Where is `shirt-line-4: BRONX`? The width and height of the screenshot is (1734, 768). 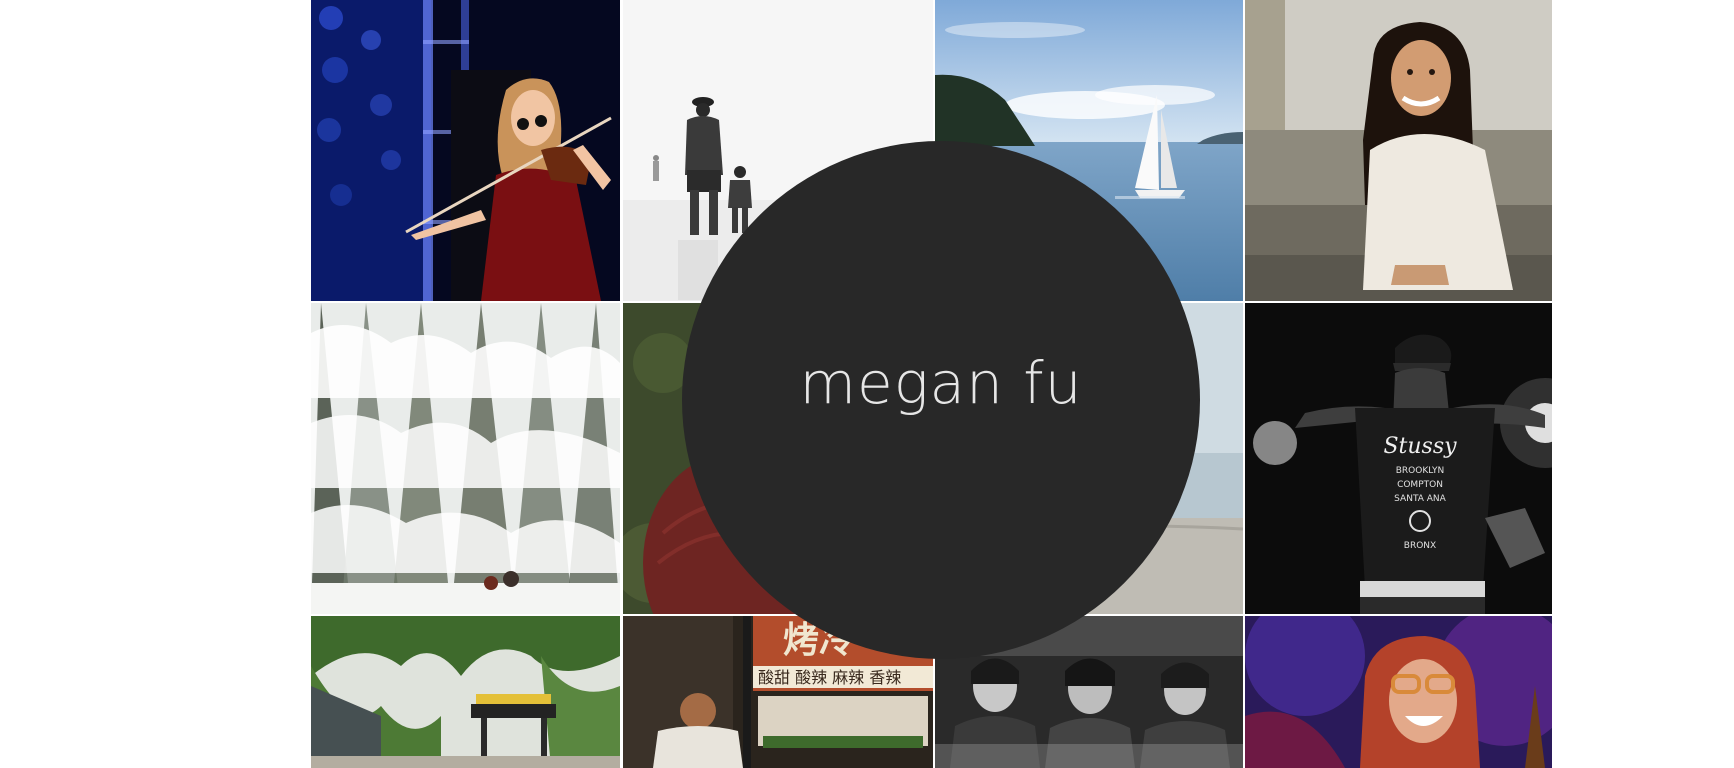
shirt-line-4: BRONX is located at coordinates (1420, 546).